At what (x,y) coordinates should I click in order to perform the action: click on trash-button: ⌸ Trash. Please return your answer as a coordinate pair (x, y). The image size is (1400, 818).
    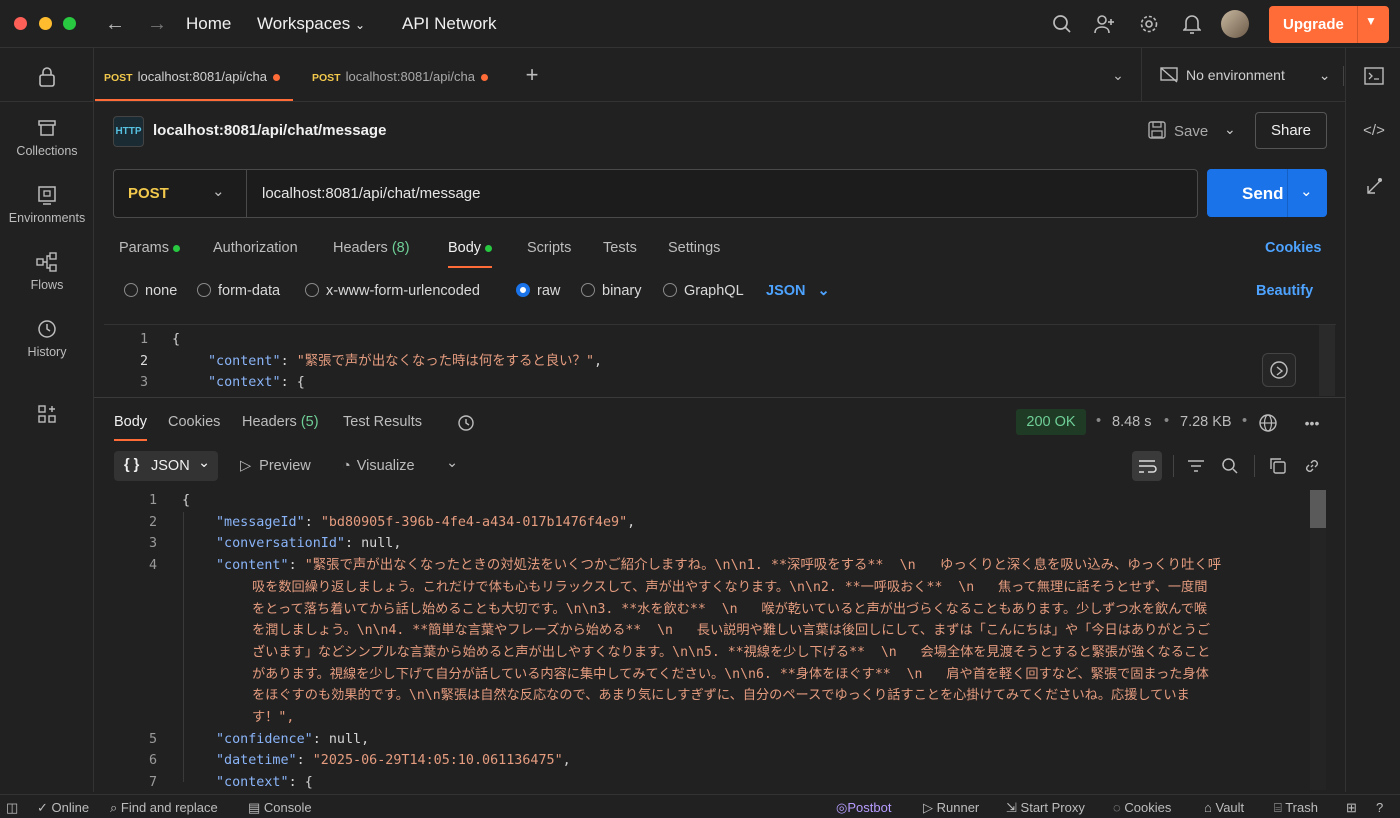
    Looking at the image, I should click on (1296, 808).